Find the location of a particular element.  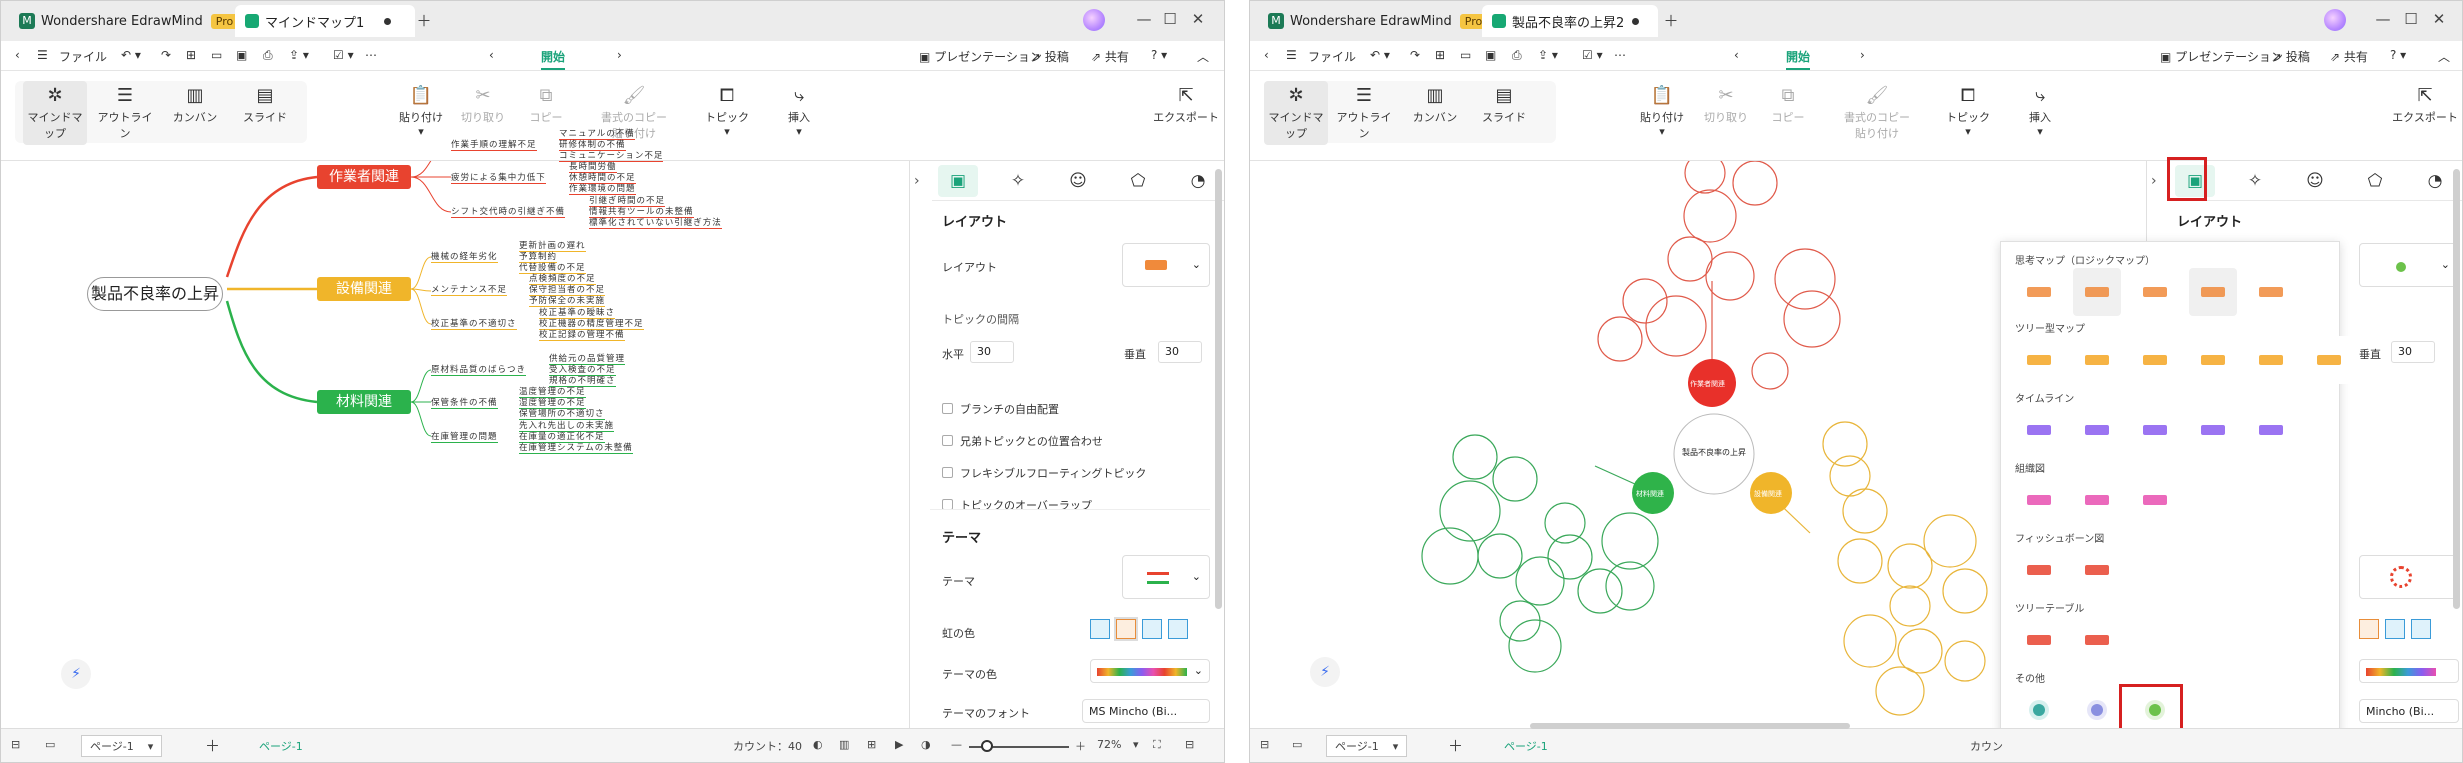

hamburger-icon: ☰ is located at coordinates (1291, 55).